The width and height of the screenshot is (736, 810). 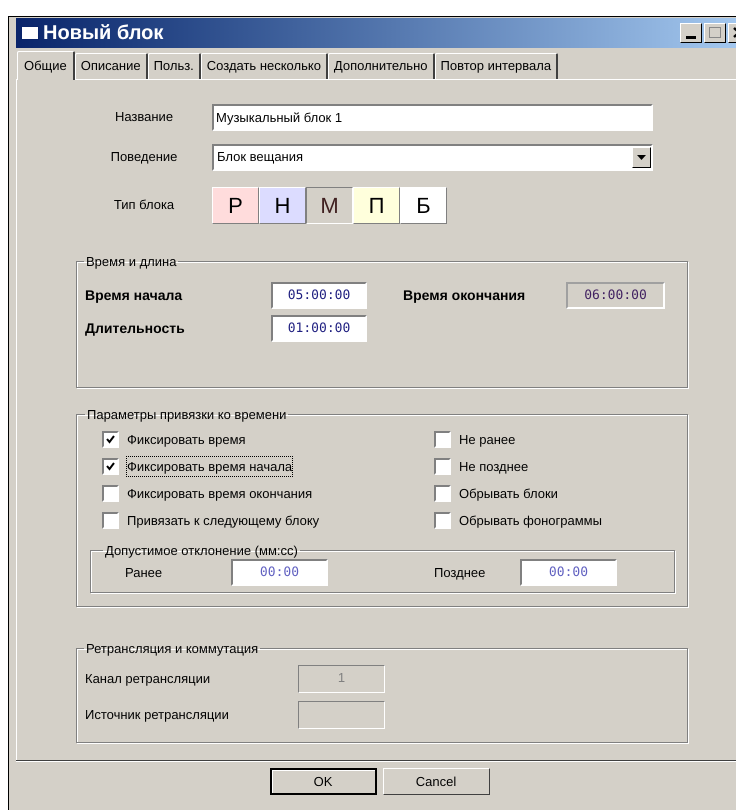 What do you see at coordinates (223, 520) in the screenshot?
I see `checkbox-label: Привязать к следующему блоку` at bounding box center [223, 520].